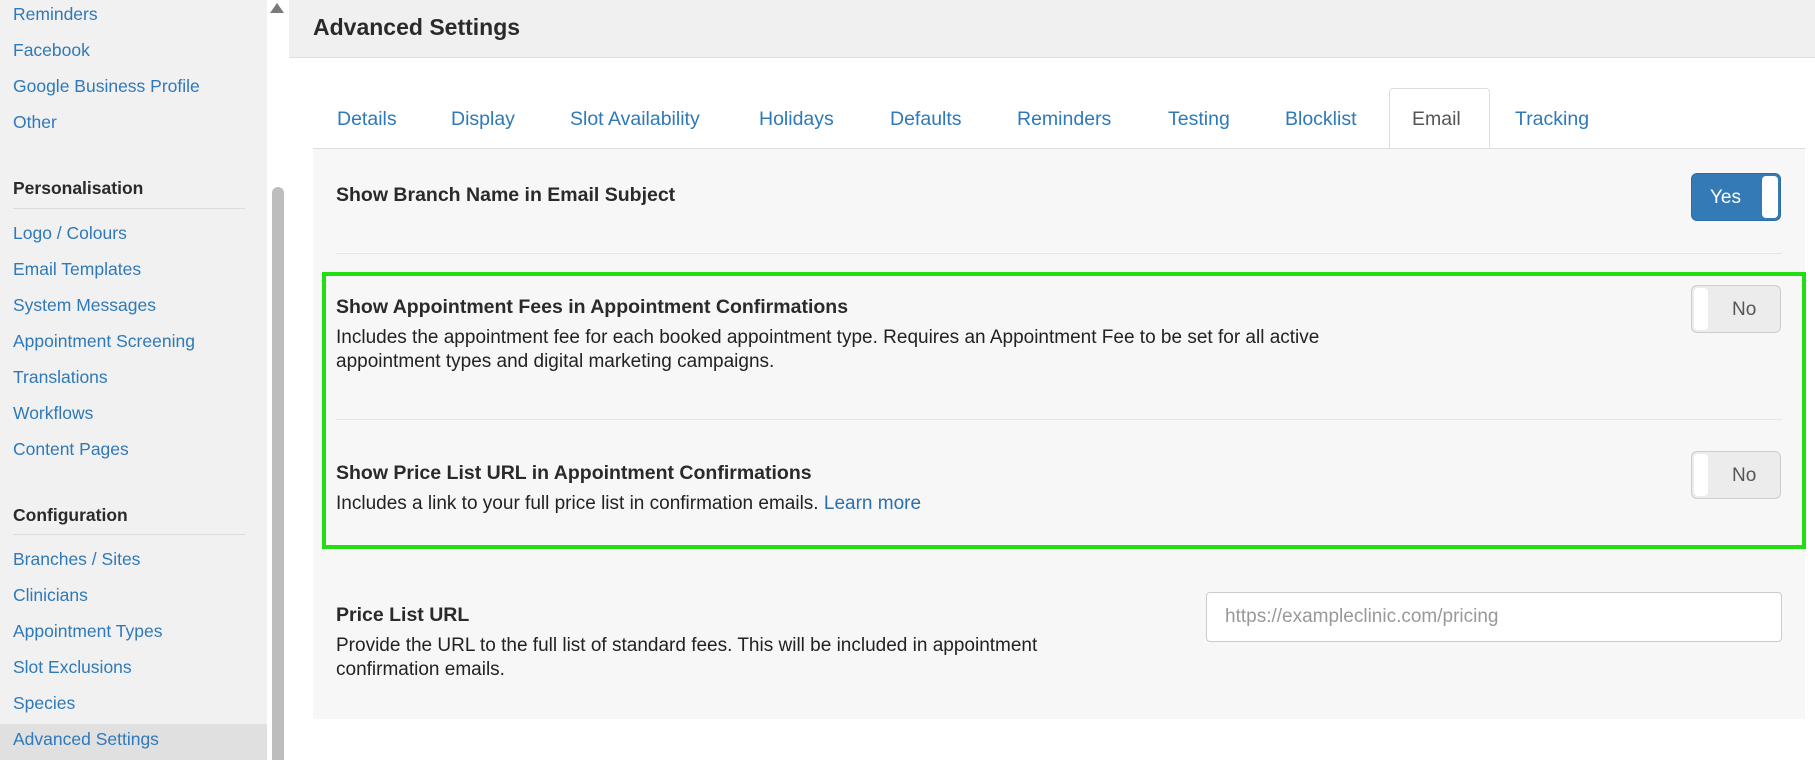 This screenshot has height=760, width=1815. Describe the element at coordinates (420, 669) in the screenshot. I see `setting-desc-price-list-url-line2: confirmation emails.` at that location.